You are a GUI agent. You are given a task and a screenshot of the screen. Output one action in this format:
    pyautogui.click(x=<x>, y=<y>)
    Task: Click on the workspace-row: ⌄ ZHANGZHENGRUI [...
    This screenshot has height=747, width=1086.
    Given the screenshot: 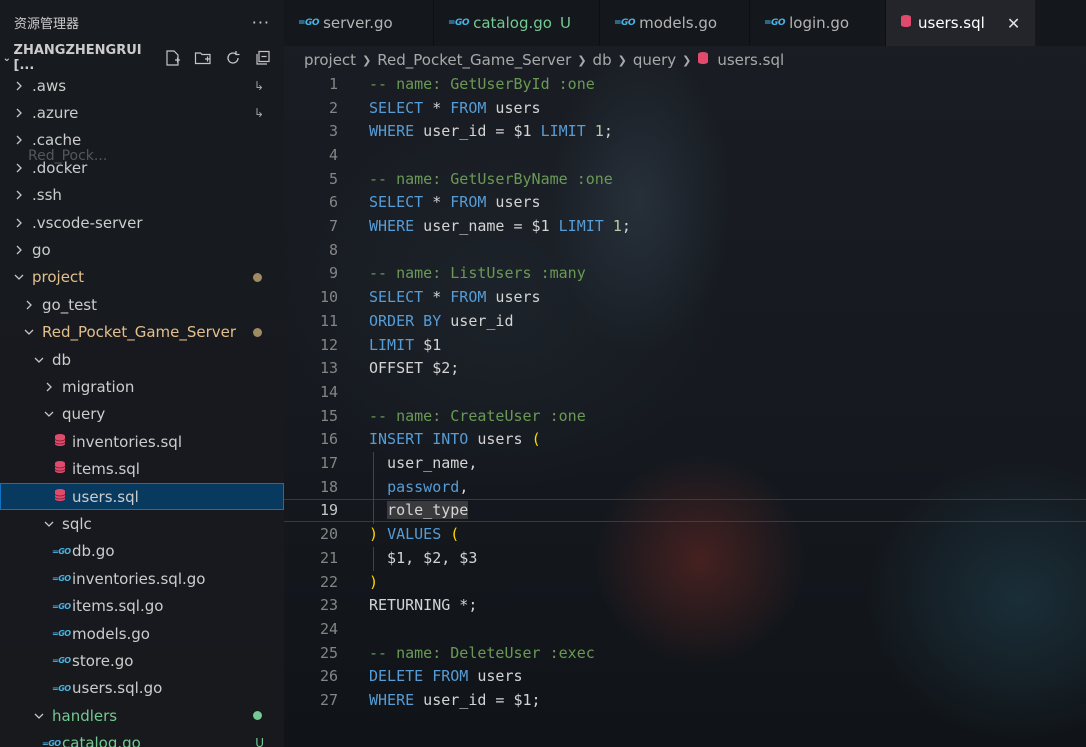 What is the action you would take?
    pyautogui.click(x=142, y=58)
    